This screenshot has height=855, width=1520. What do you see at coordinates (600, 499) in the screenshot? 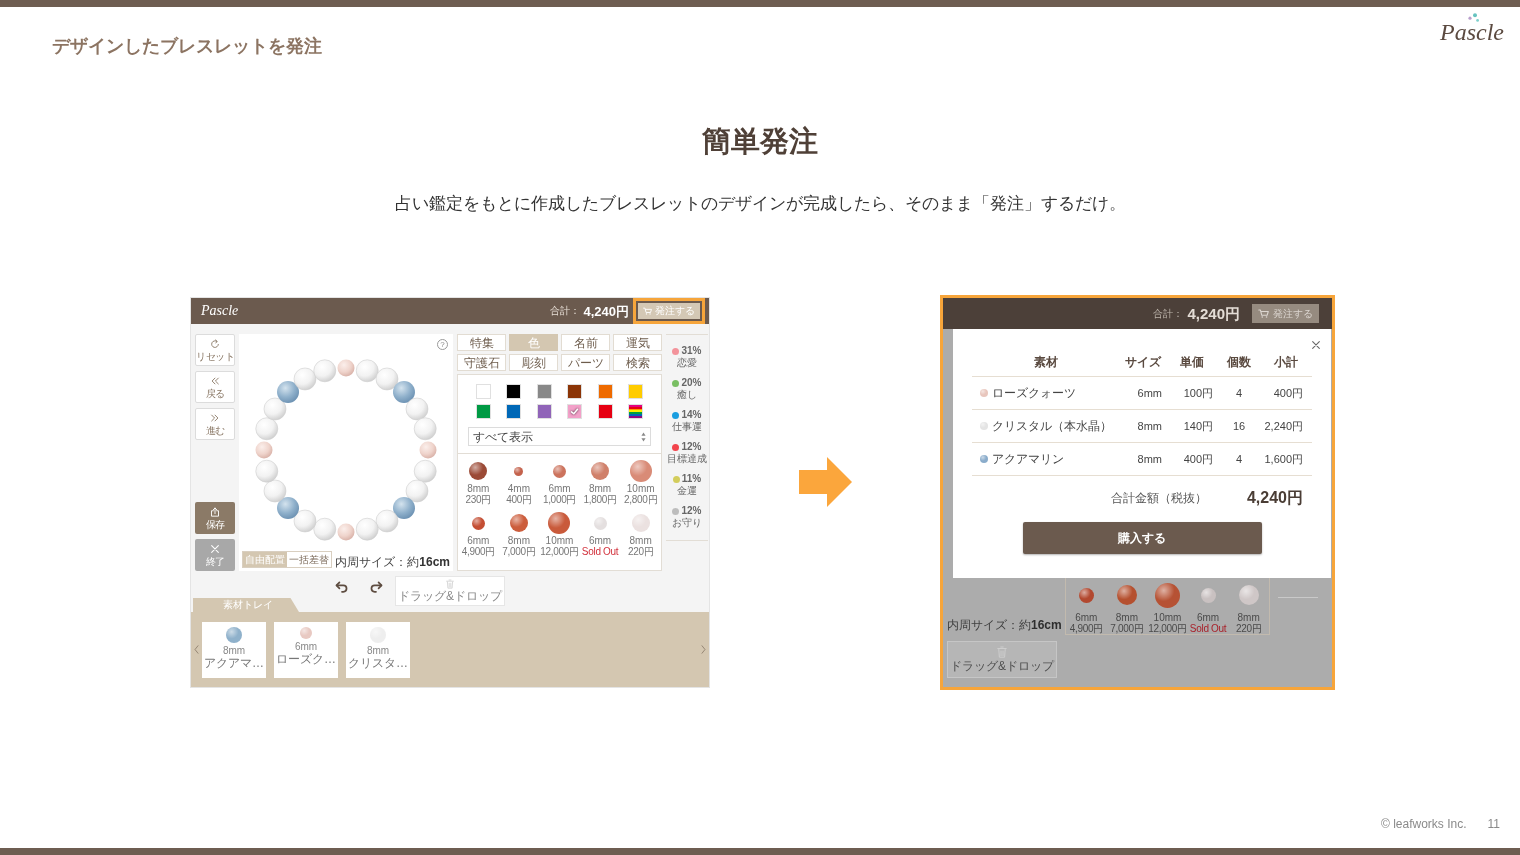
I see `bead-price: 1,800円` at bounding box center [600, 499].